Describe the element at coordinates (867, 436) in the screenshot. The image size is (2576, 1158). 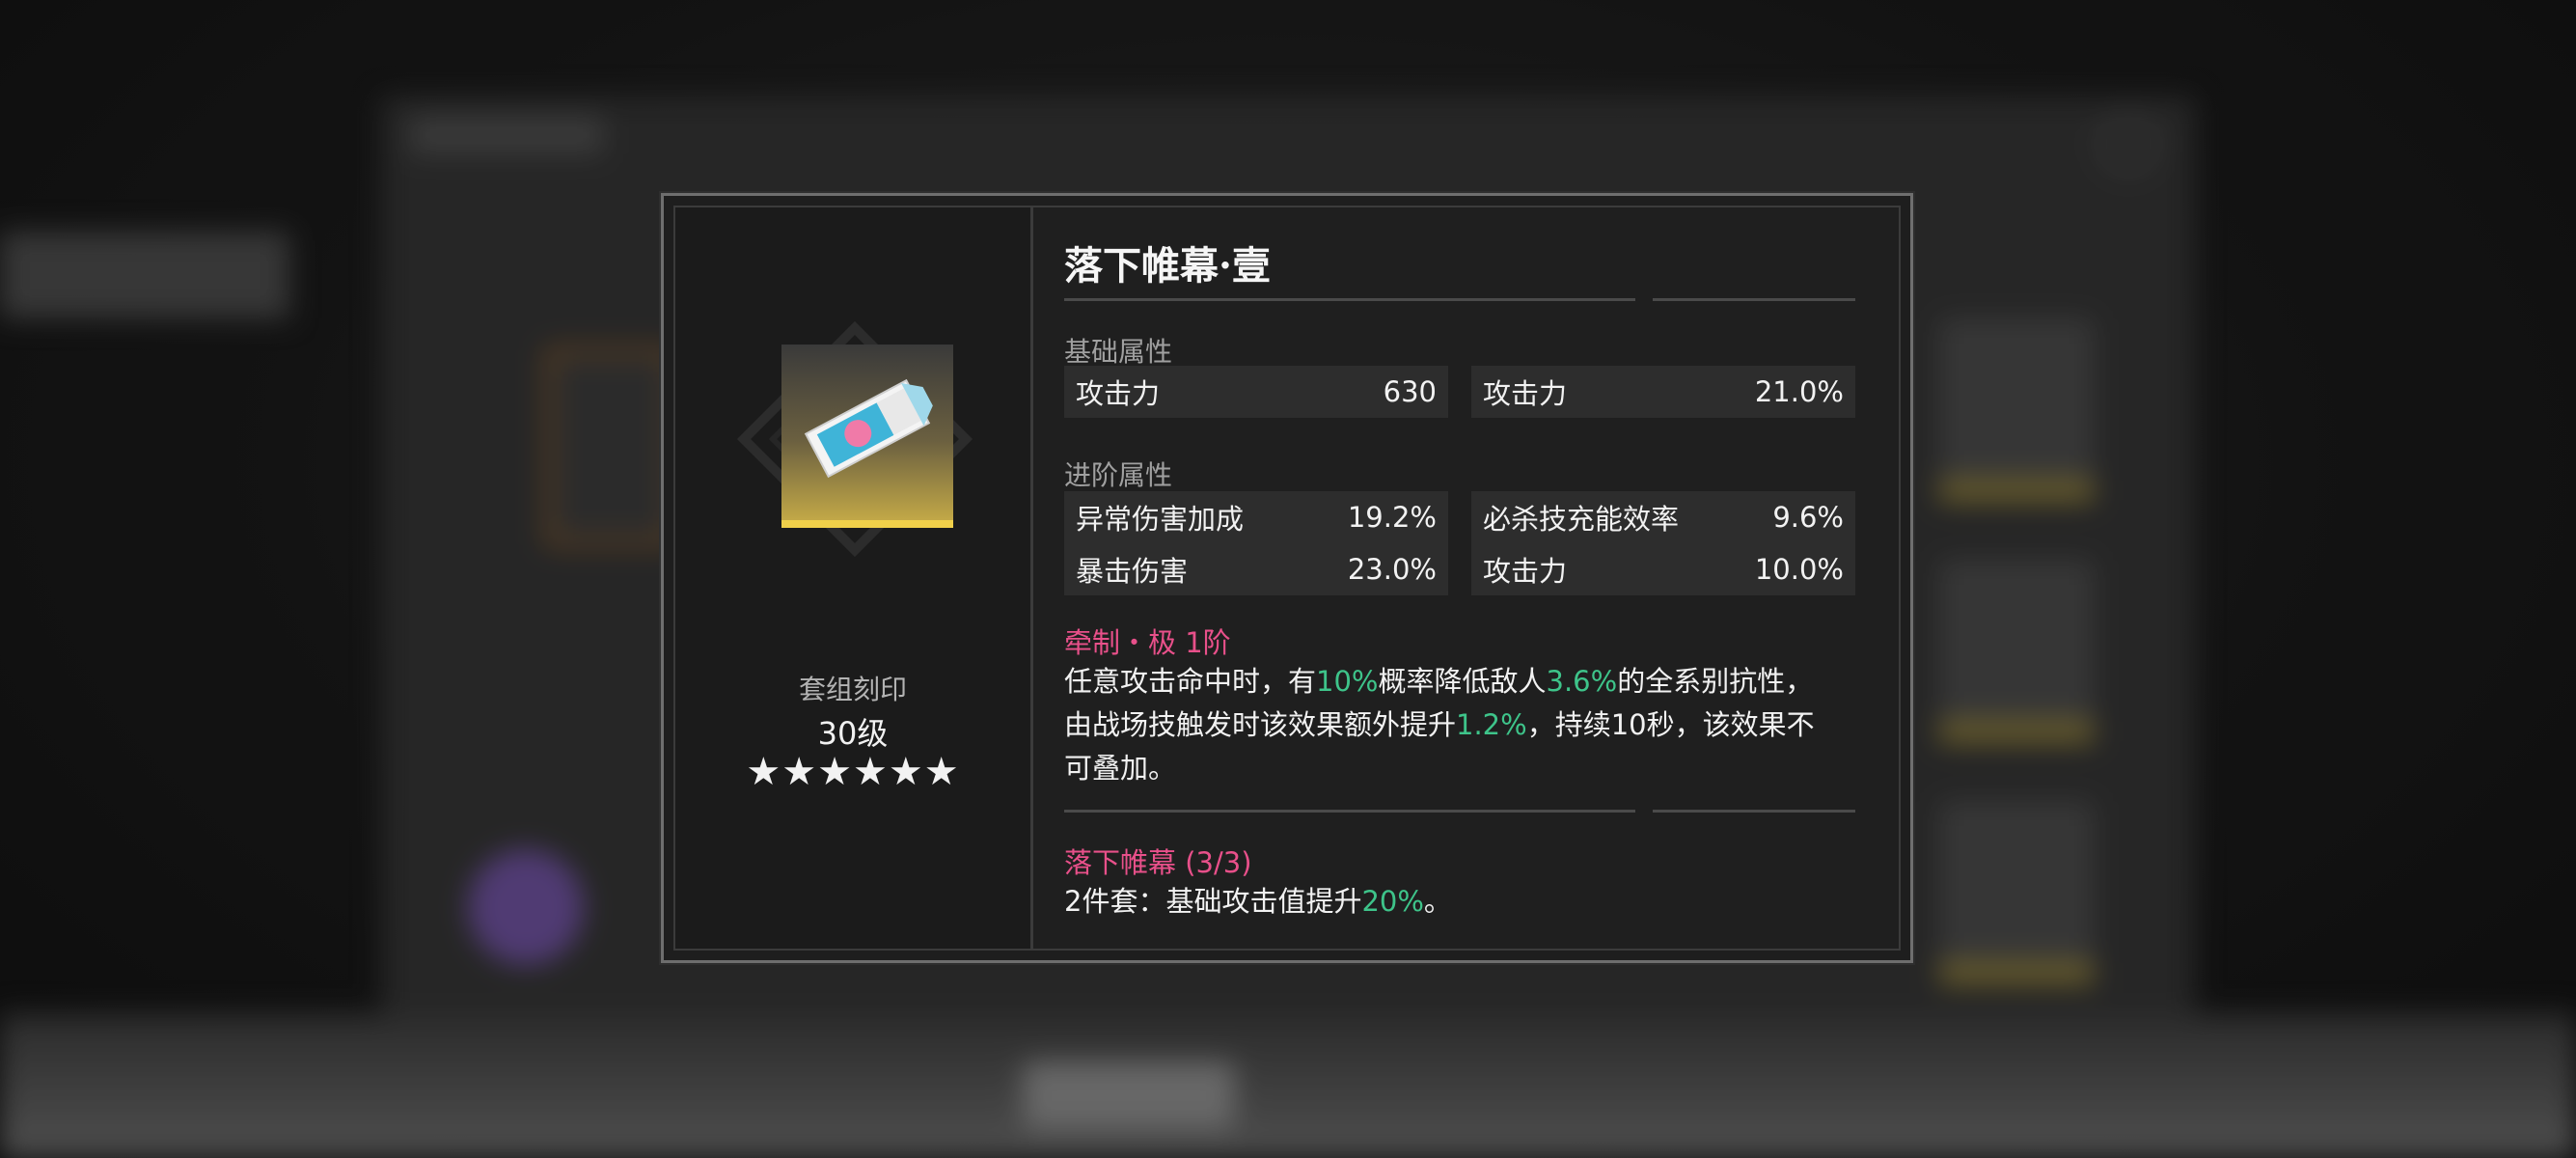
I see `drive-disc-icon` at that location.